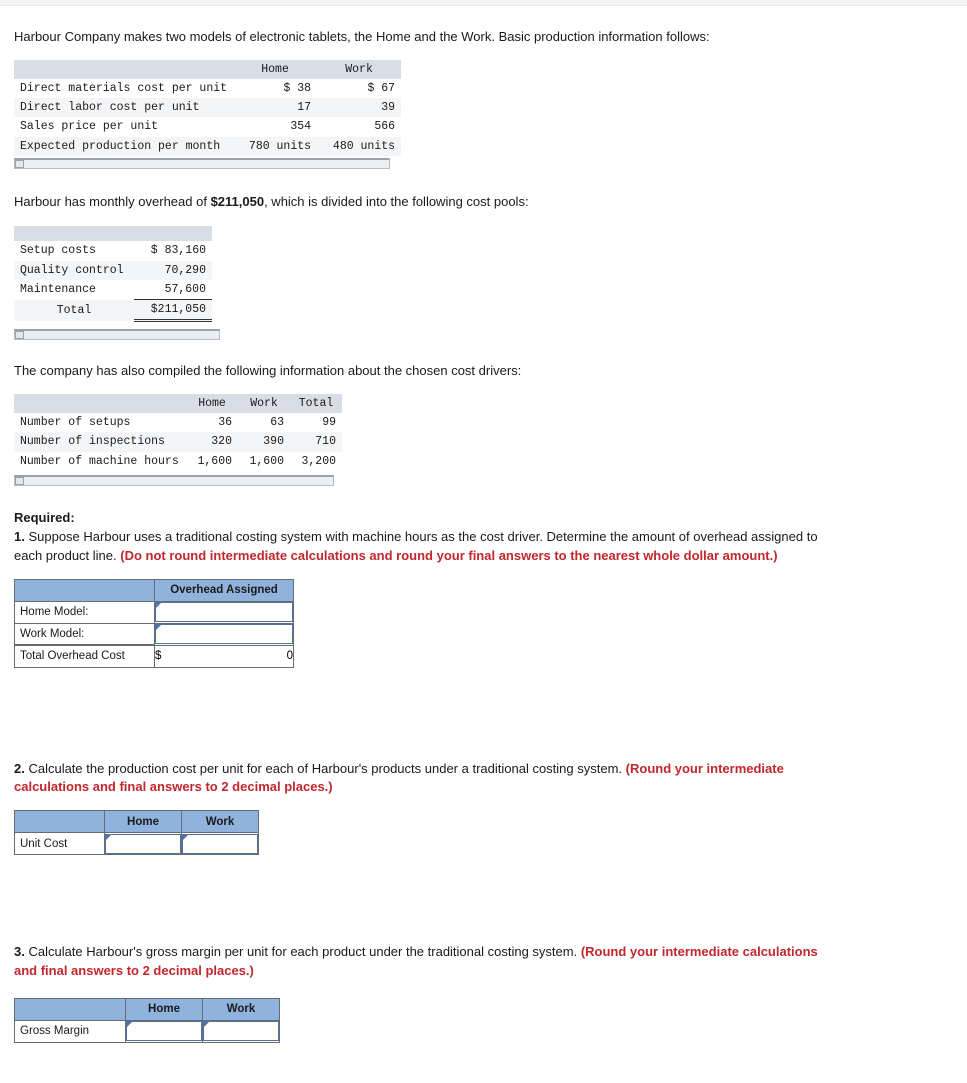 This screenshot has width=967, height=1083. I want to click on total-label: Total, so click(74, 310).